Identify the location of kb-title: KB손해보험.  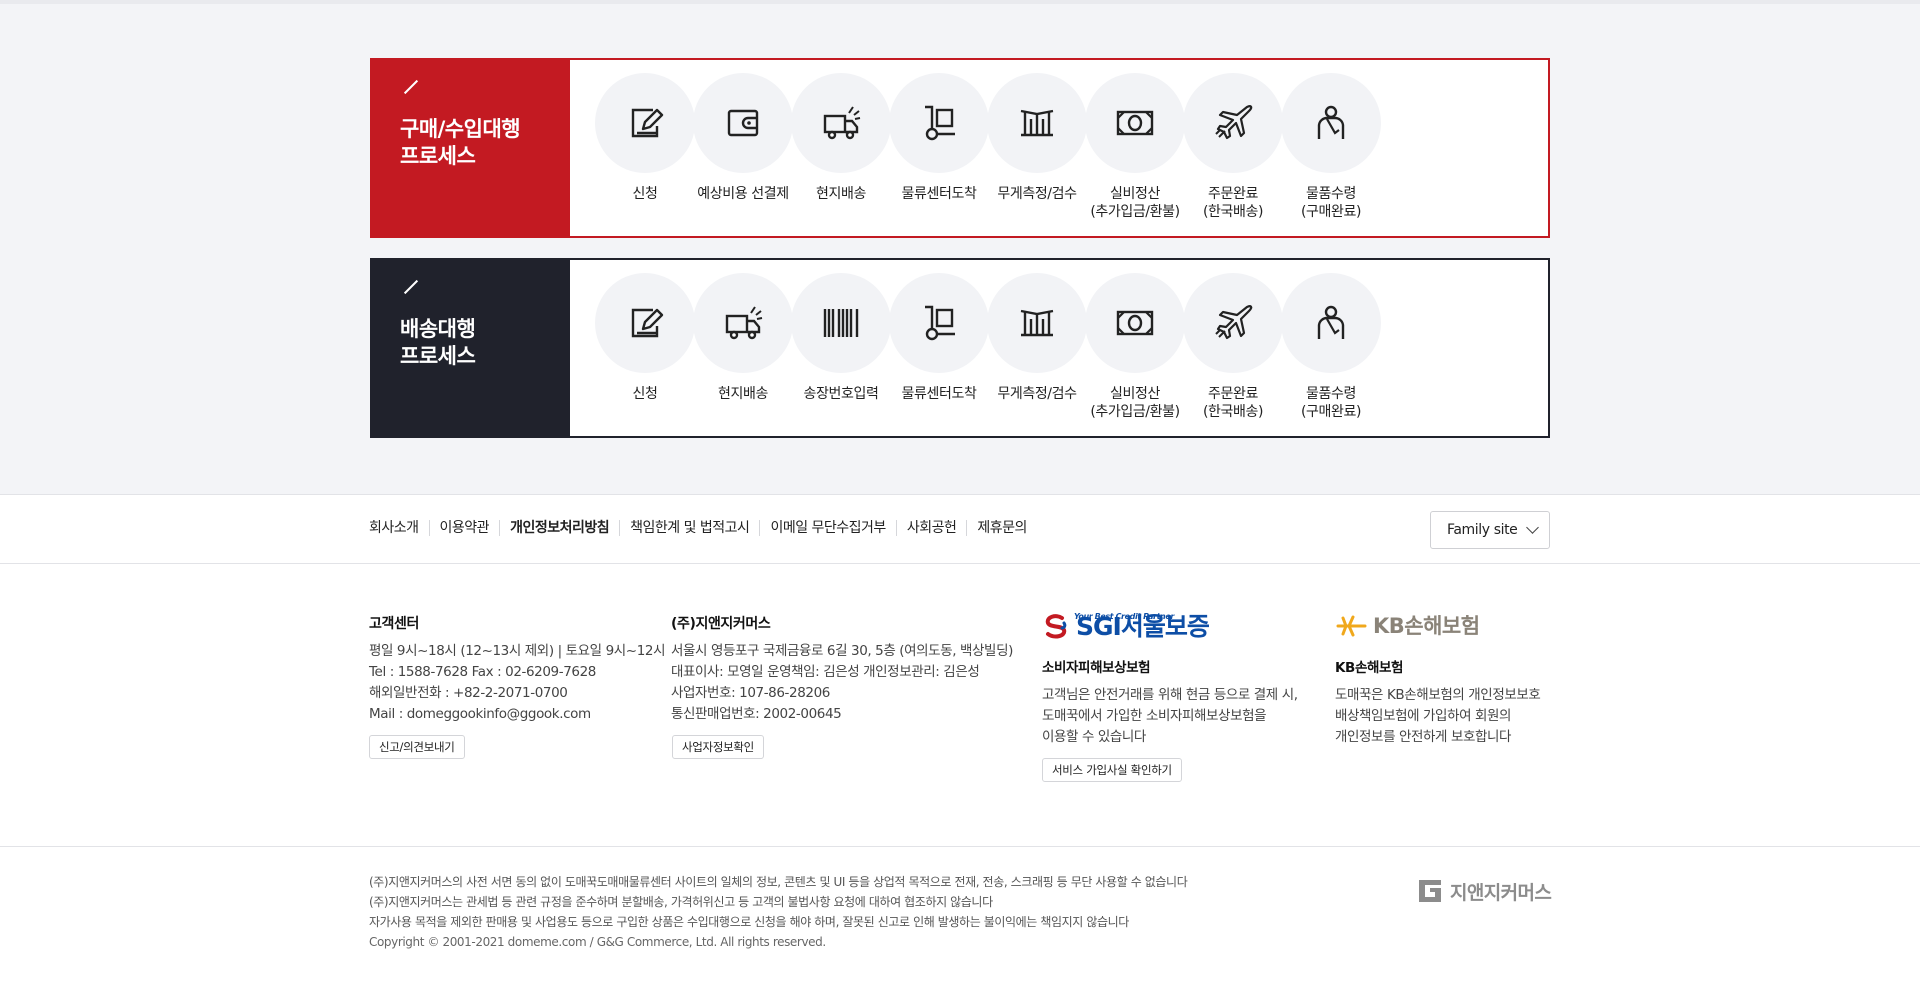
(1369, 668).